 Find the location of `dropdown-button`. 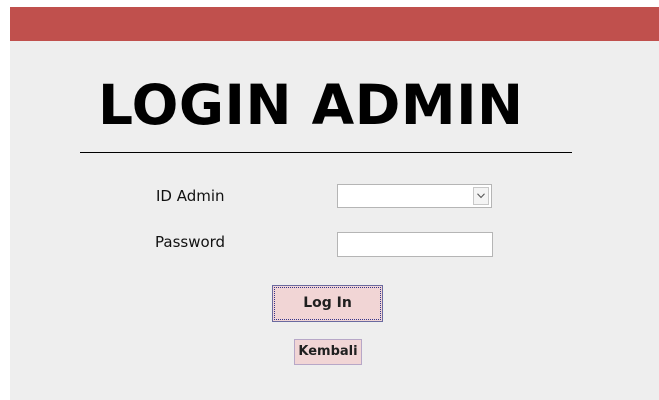

dropdown-button is located at coordinates (481, 196).